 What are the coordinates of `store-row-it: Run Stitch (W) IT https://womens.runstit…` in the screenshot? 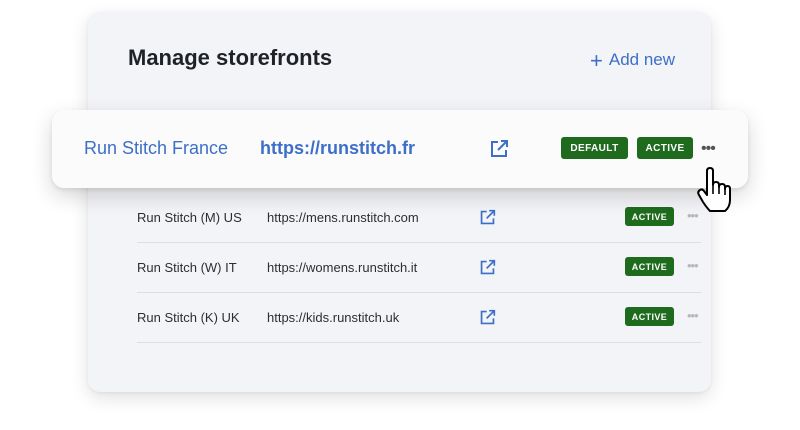 It's located at (419, 268).